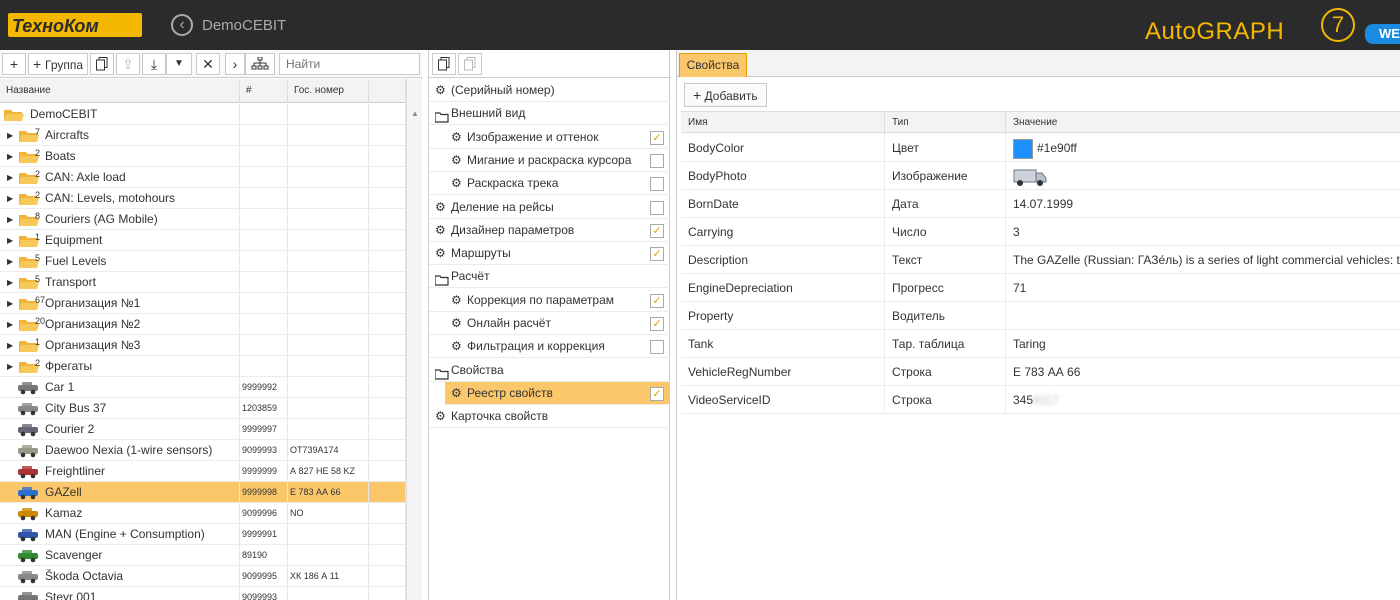 The width and height of the screenshot is (1400, 600). Describe the element at coordinates (203, 135) in the screenshot. I see `group-row: ▶ 7 Aircrafts` at that location.